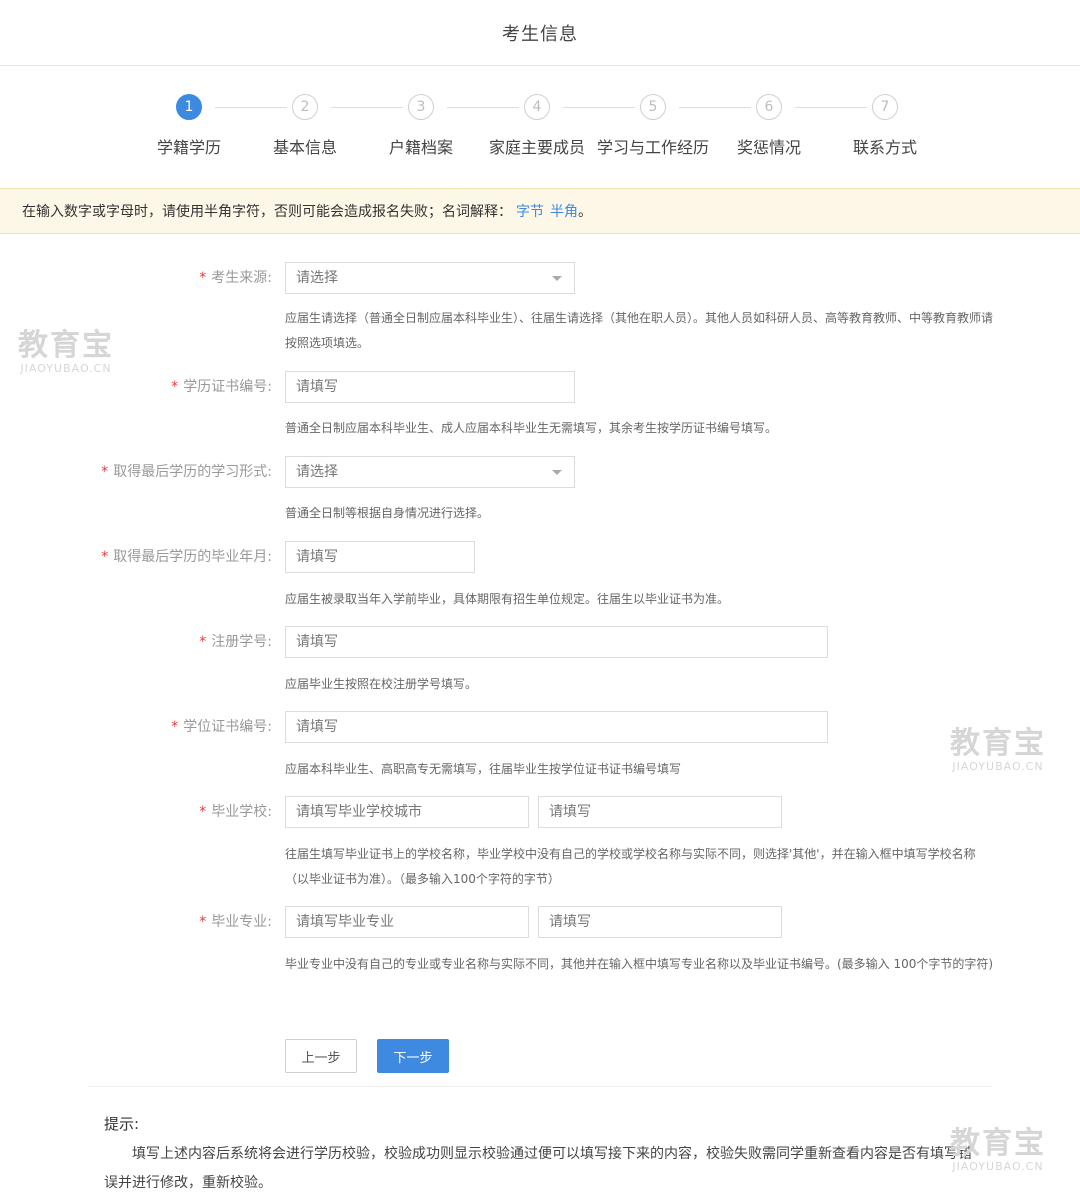 The image size is (1080, 1201). Describe the element at coordinates (769, 126) in the screenshot. I see `step-6: 6 奖惩情况` at that location.